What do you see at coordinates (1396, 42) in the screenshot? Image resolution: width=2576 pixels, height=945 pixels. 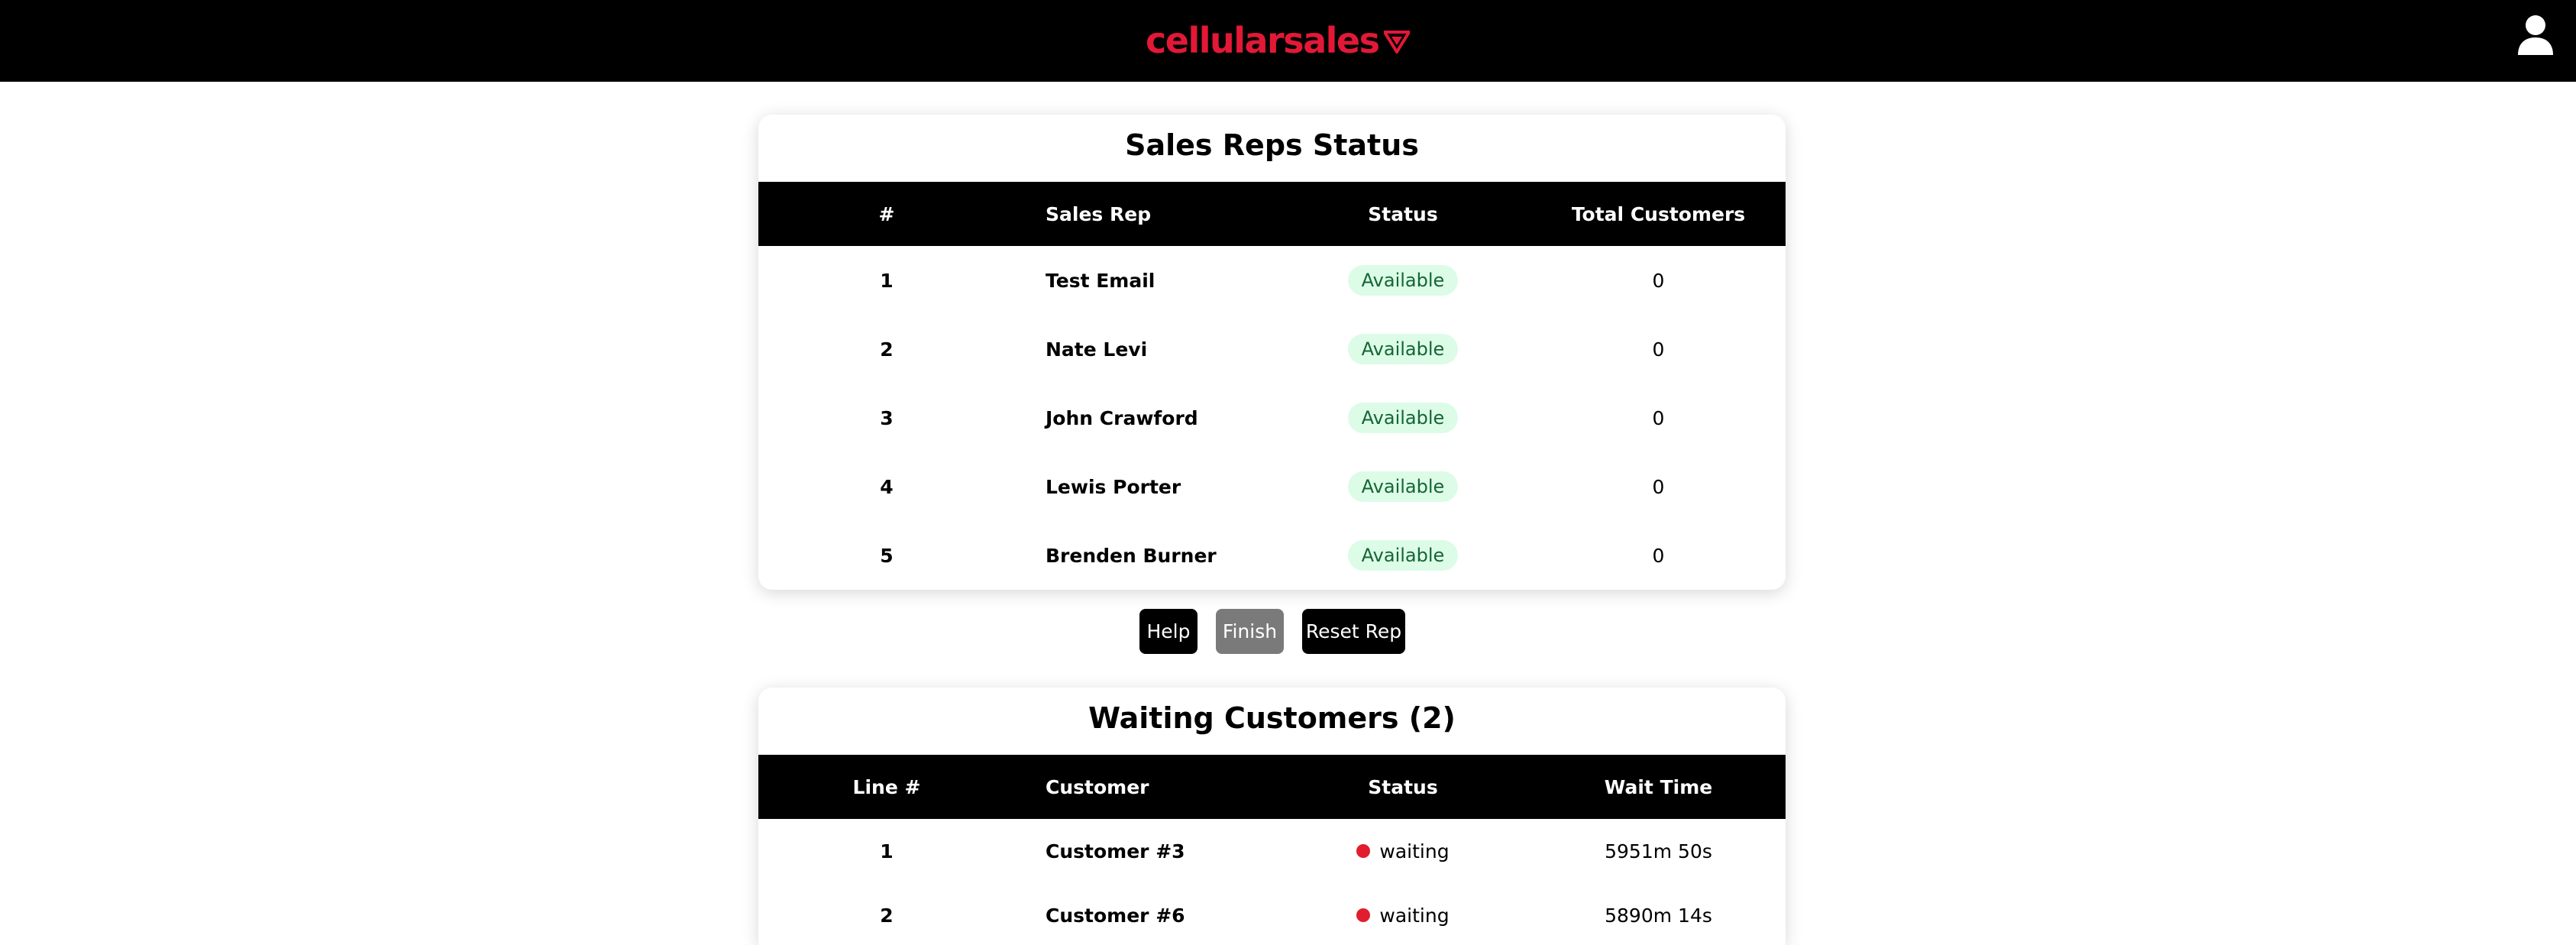 I see `logo-mark-icon` at bounding box center [1396, 42].